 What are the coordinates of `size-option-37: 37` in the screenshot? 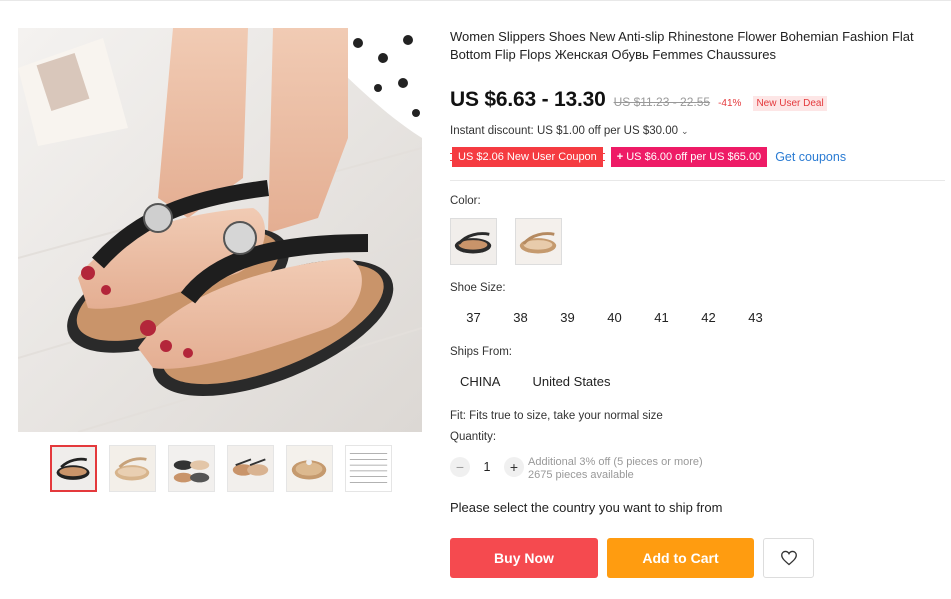 It's located at (473, 318).